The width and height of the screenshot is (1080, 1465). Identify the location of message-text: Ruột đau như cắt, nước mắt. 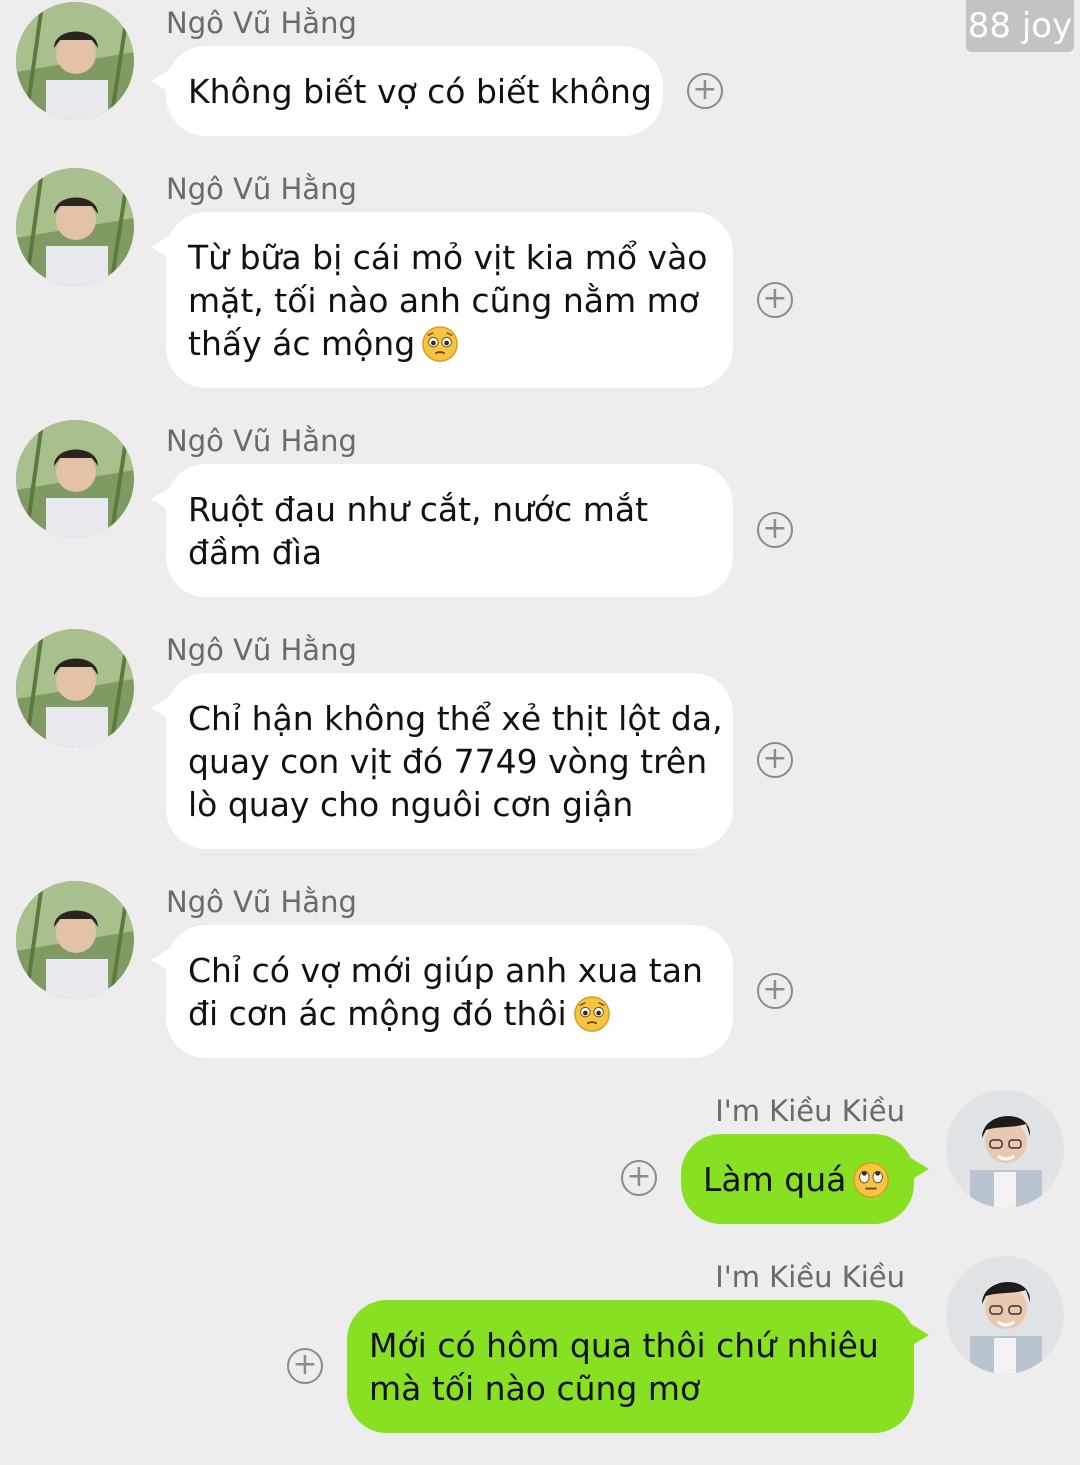
(418, 509).